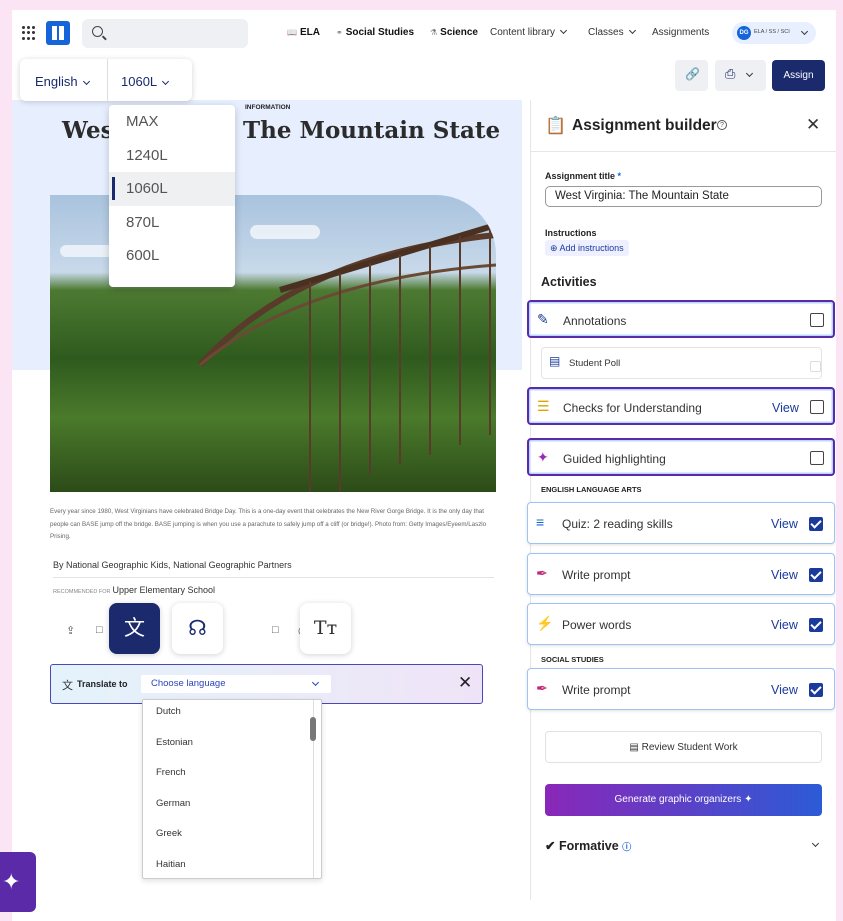 Image resolution: width=843 pixels, height=921 pixels. What do you see at coordinates (325, 628) in the screenshot?
I see `text-size-button: Tᴛ` at bounding box center [325, 628].